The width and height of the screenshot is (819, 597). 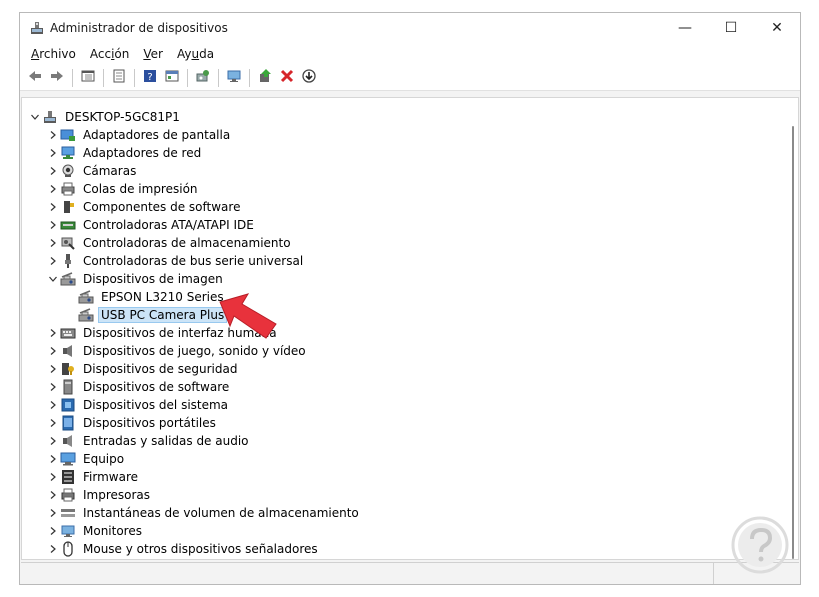 What do you see at coordinates (147, 54) in the screenshot?
I see `menu-label-accelerator: V` at bounding box center [147, 54].